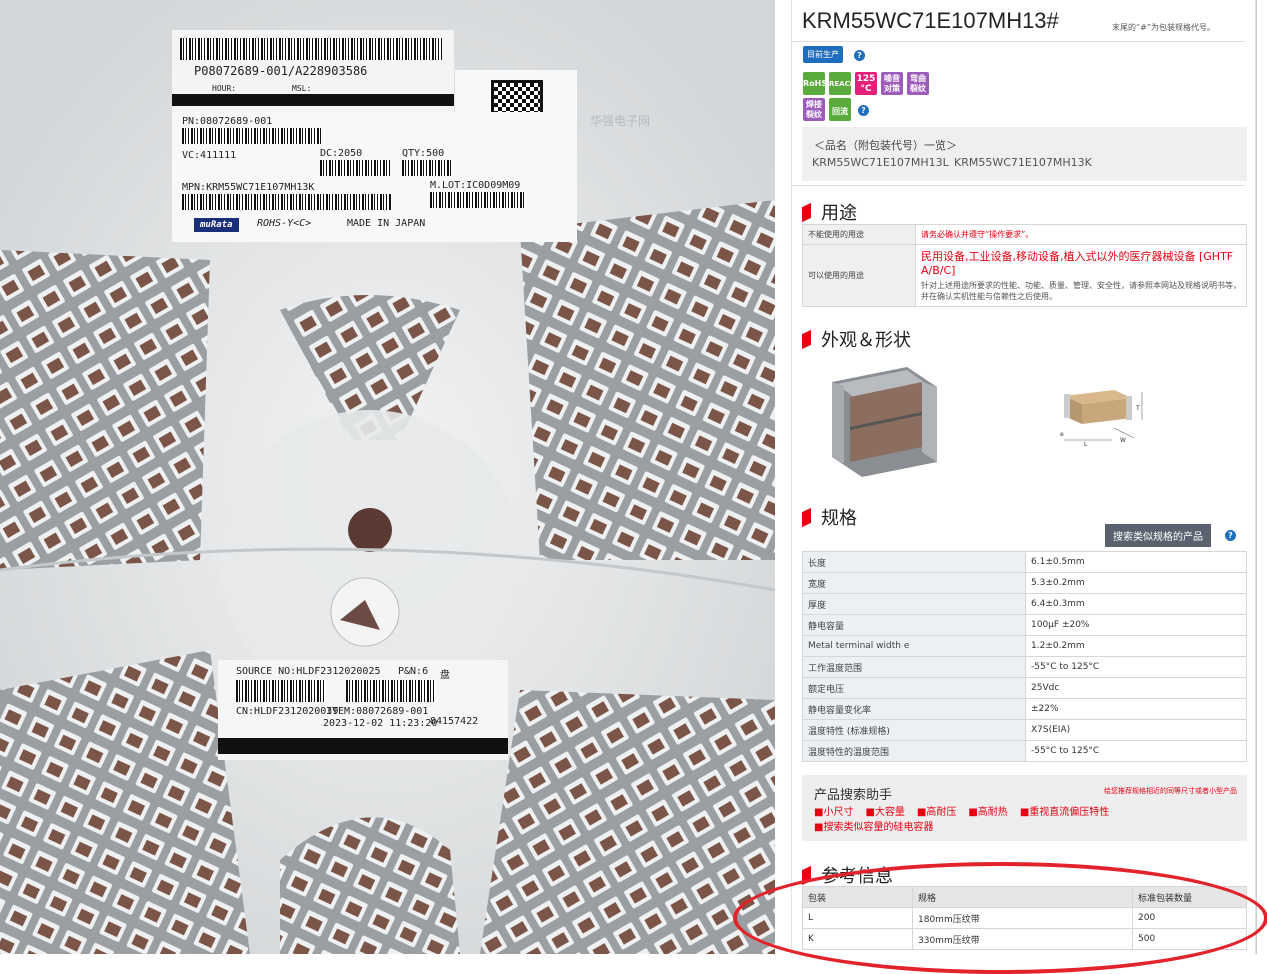 This screenshot has width=1267, height=974. I want to click on reference-header: 包装, so click(857, 897).